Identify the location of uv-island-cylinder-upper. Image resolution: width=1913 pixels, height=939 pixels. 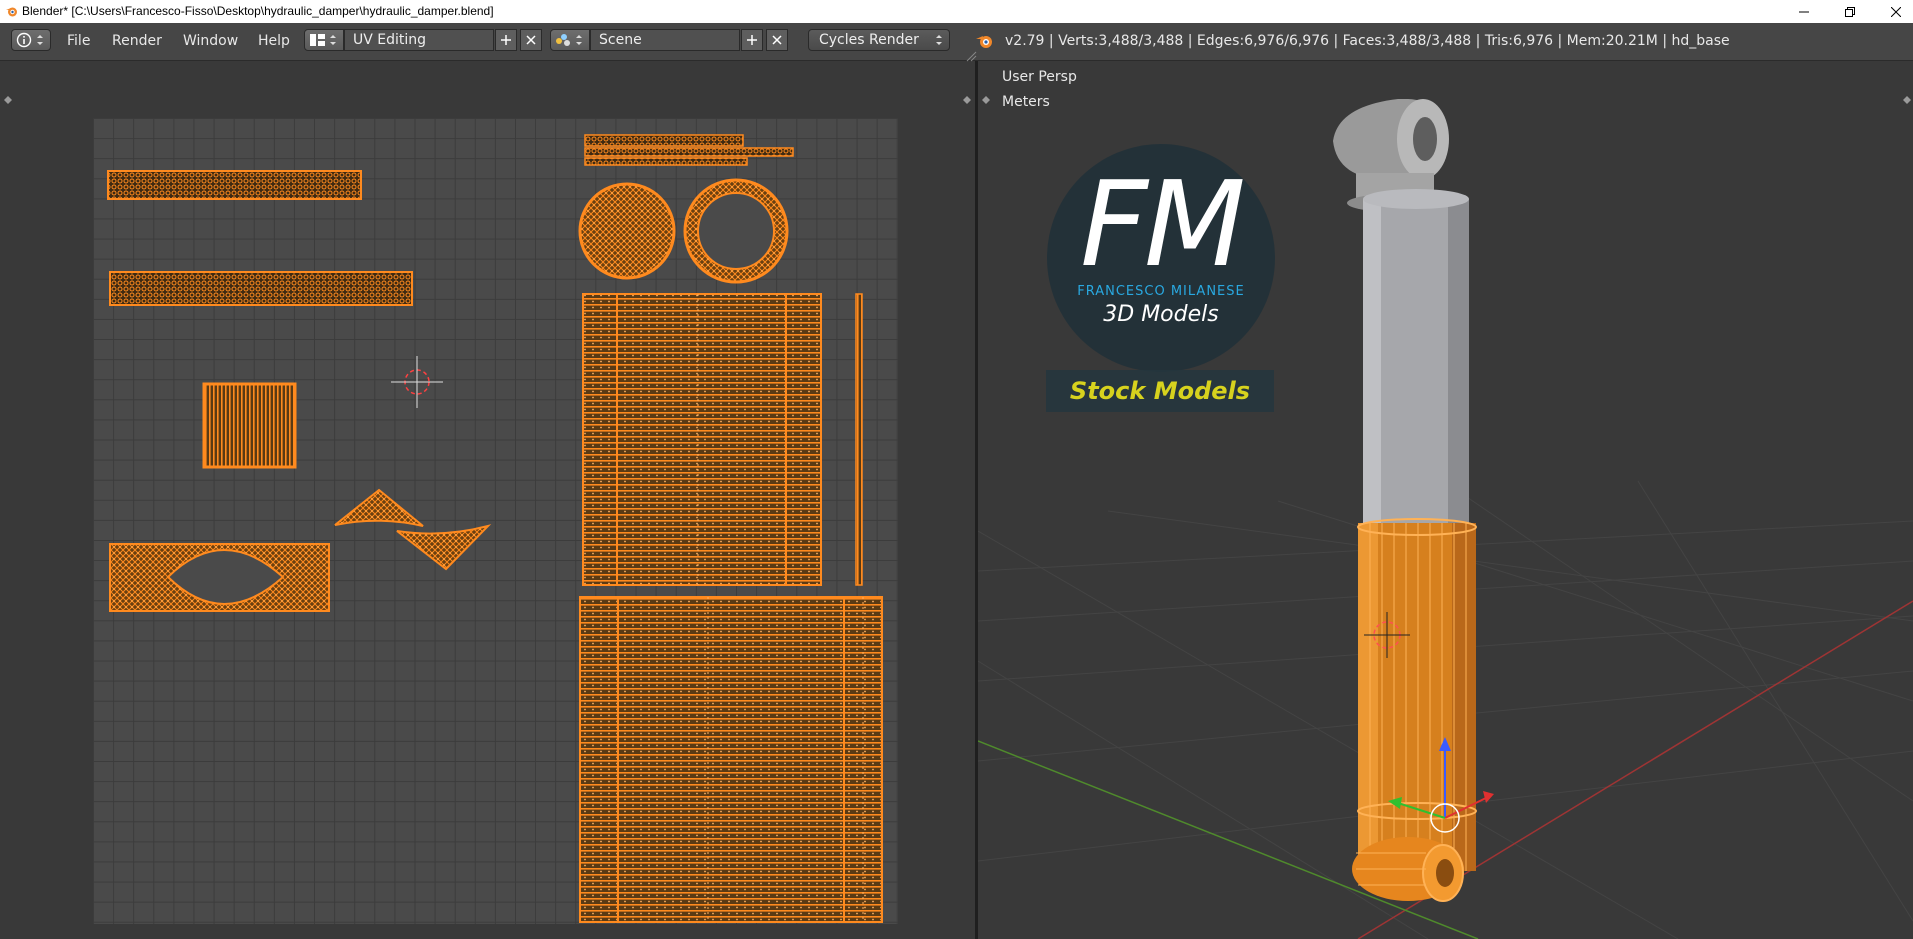
(722, 439).